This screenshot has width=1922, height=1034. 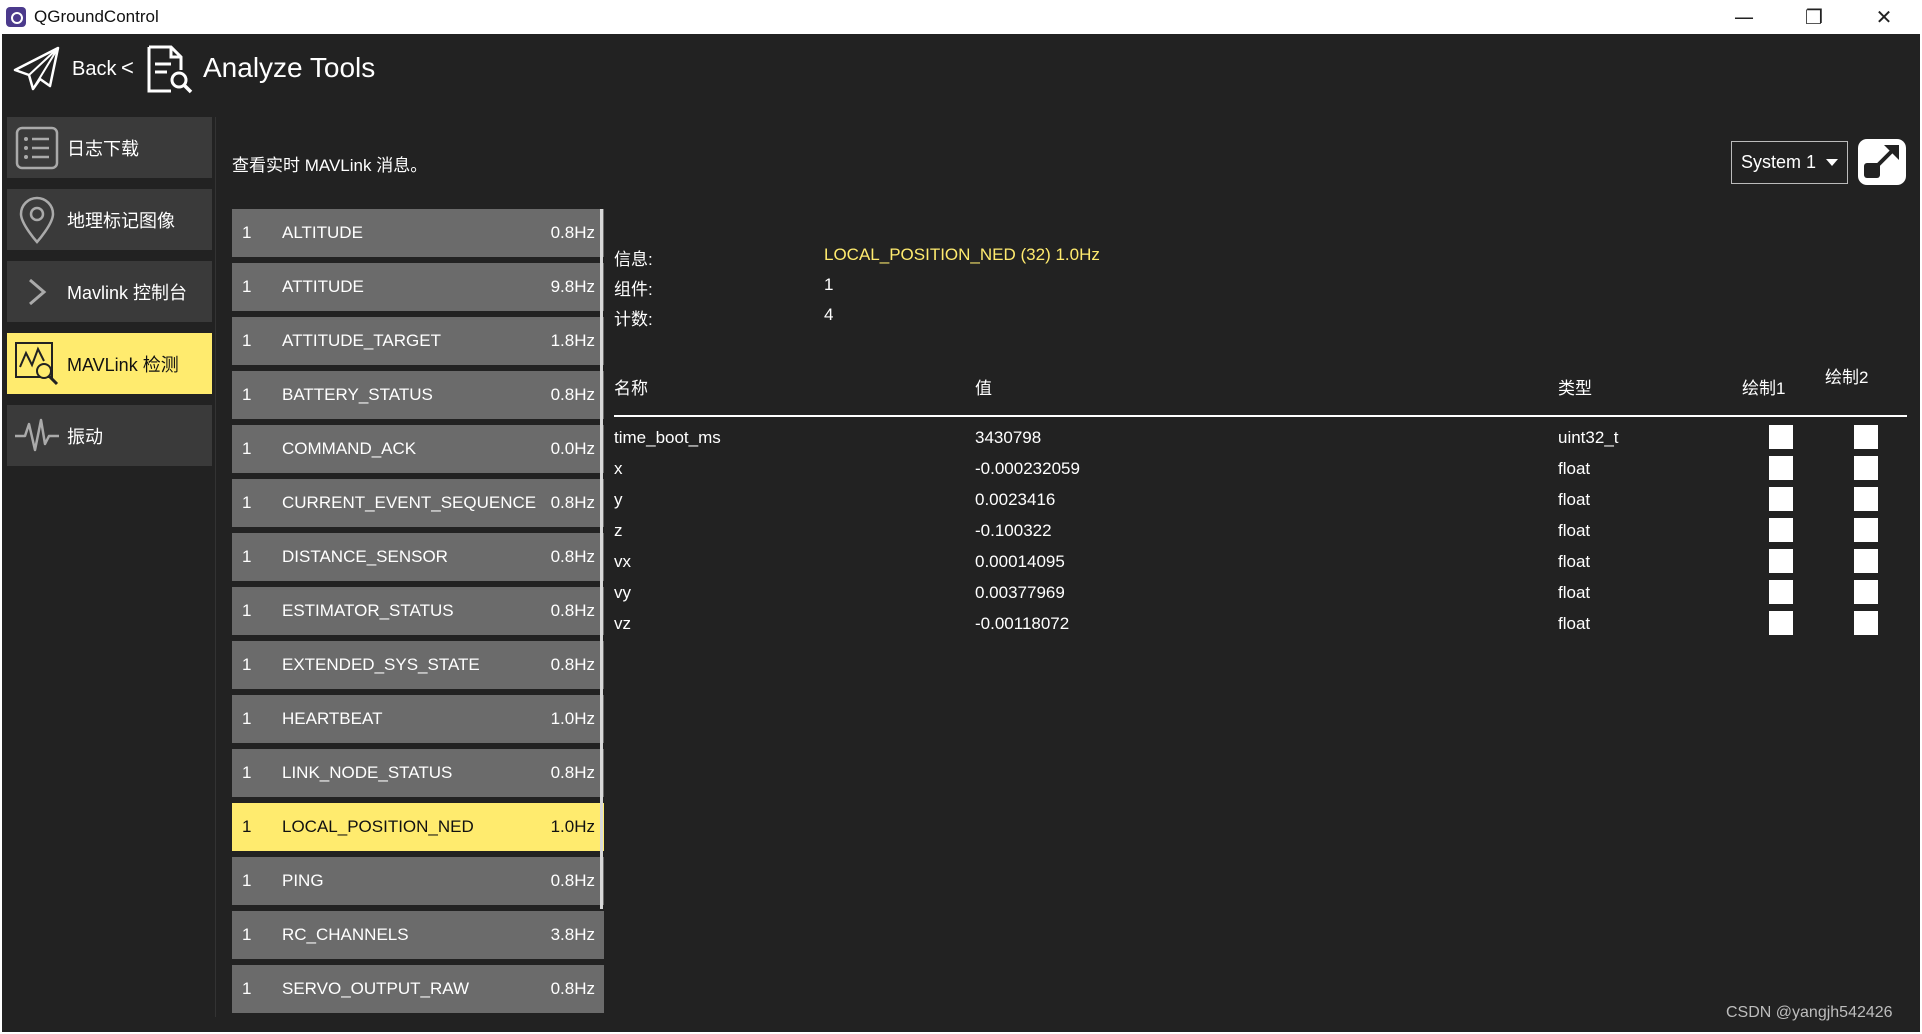 What do you see at coordinates (418, 881) in the screenshot?
I see `message-item-ping: 1 PING 0.8Hz` at bounding box center [418, 881].